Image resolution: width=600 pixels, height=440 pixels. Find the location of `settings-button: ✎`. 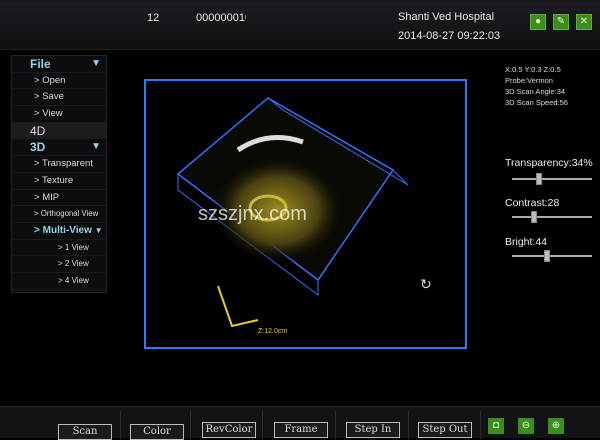

settings-button: ✎ is located at coordinates (561, 22).